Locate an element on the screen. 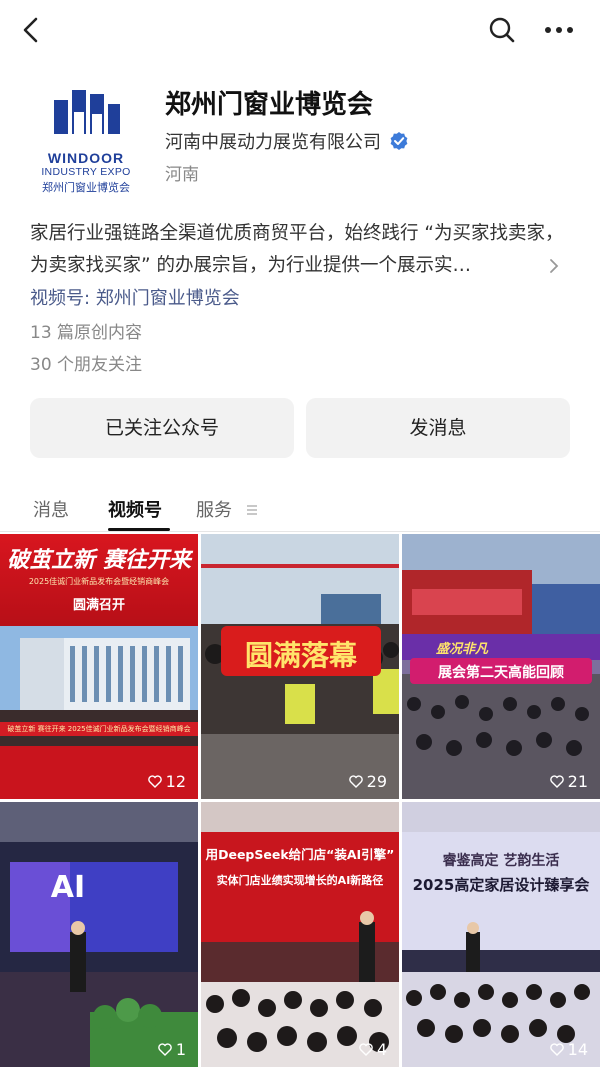 This screenshot has height=1068, width=600. logo-subtitle: INDUSTRY EXPO is located at coordinates (86, 172).